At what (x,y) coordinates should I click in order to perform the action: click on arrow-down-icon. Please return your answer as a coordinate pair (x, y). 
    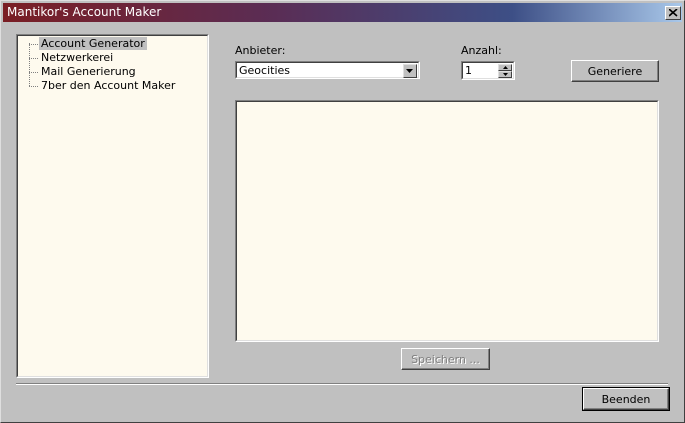
    Looking at the image, I should click on (505, 74).